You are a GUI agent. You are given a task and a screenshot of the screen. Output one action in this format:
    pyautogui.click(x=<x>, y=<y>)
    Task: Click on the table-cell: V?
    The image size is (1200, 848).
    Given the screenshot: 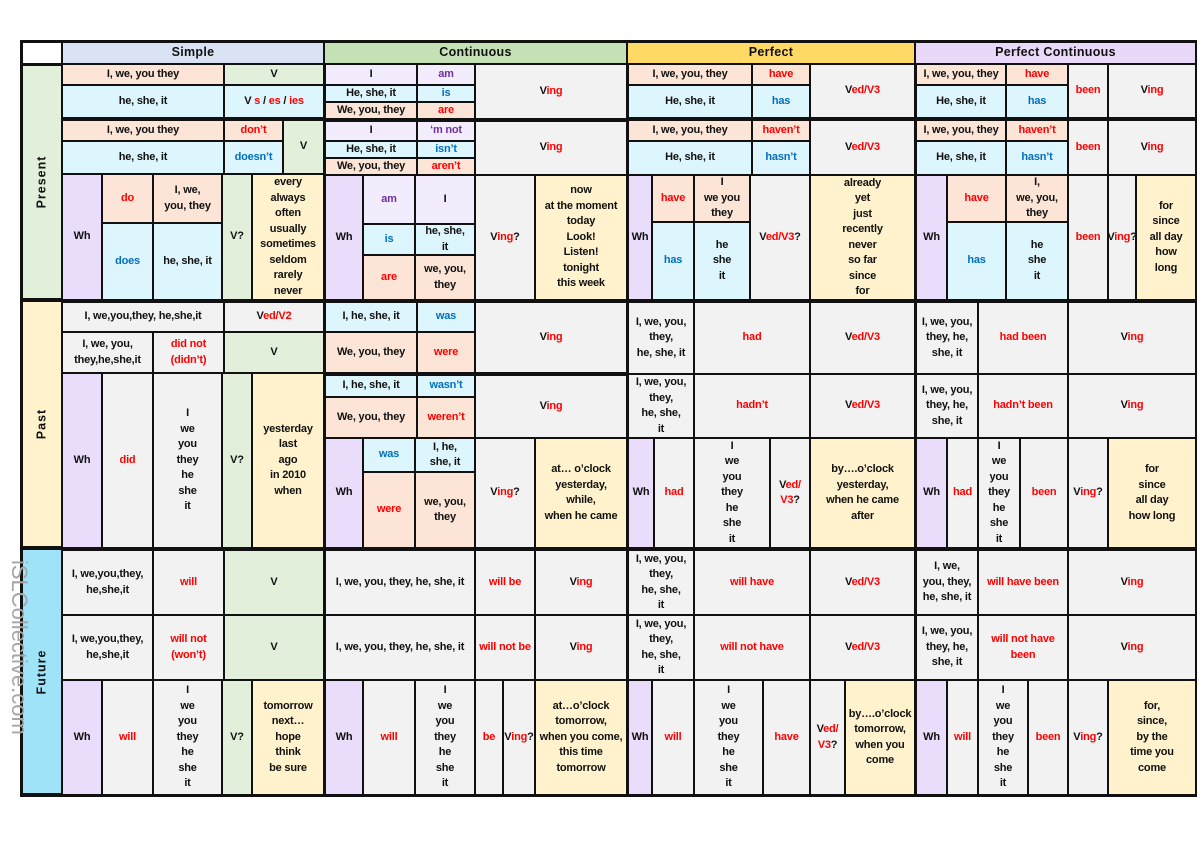 What is the action you would take?
    pyautogui.click(x=237, y=237)
    